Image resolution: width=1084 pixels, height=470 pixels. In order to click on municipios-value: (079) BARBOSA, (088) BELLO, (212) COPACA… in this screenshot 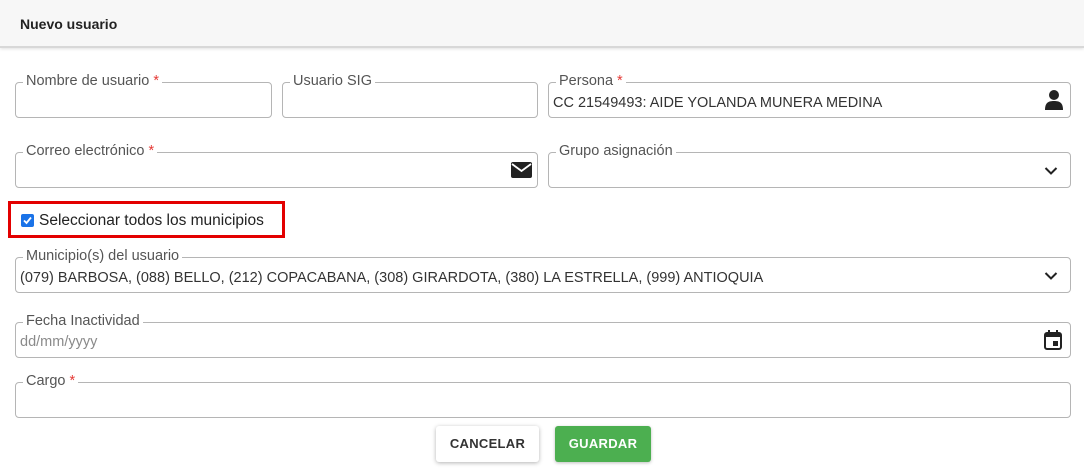, I will do `click(392, 278)`.